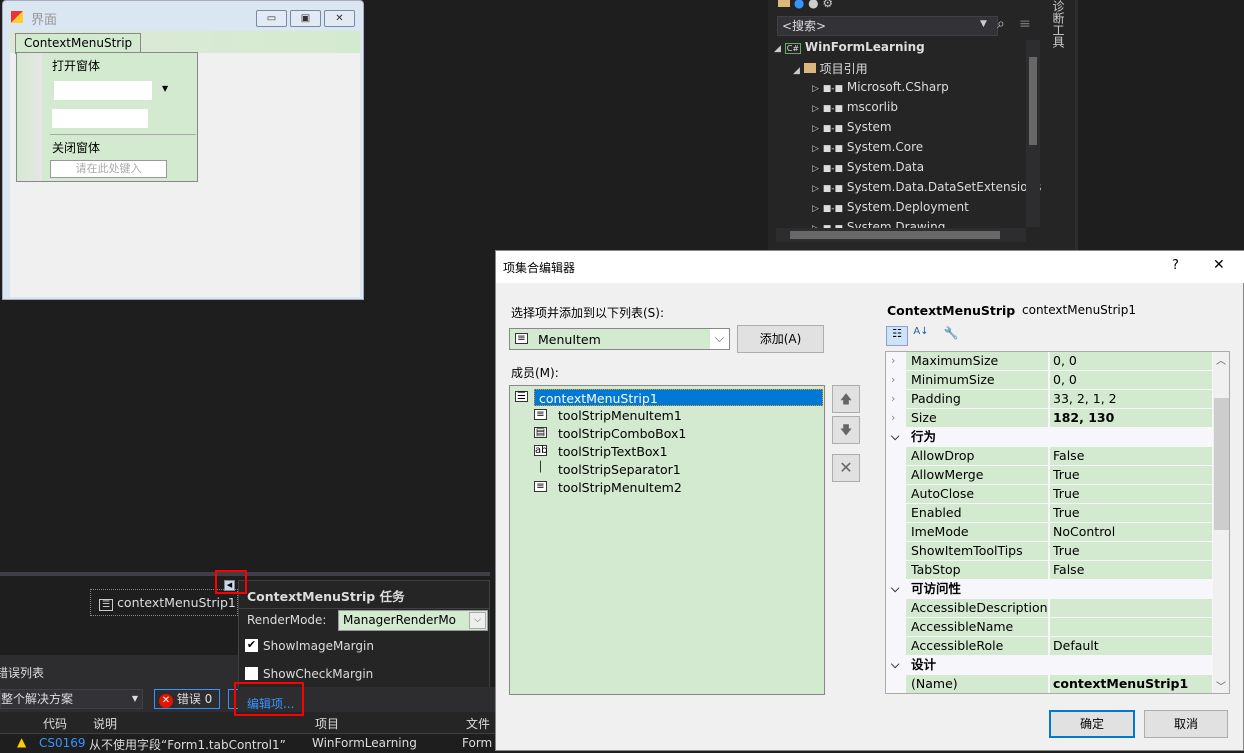 The image size is (1244, 753). Describe the element at coordinates (187, 699) in the screenshot. I see `errors-filter-button: ✕ 错误 0` at that location.